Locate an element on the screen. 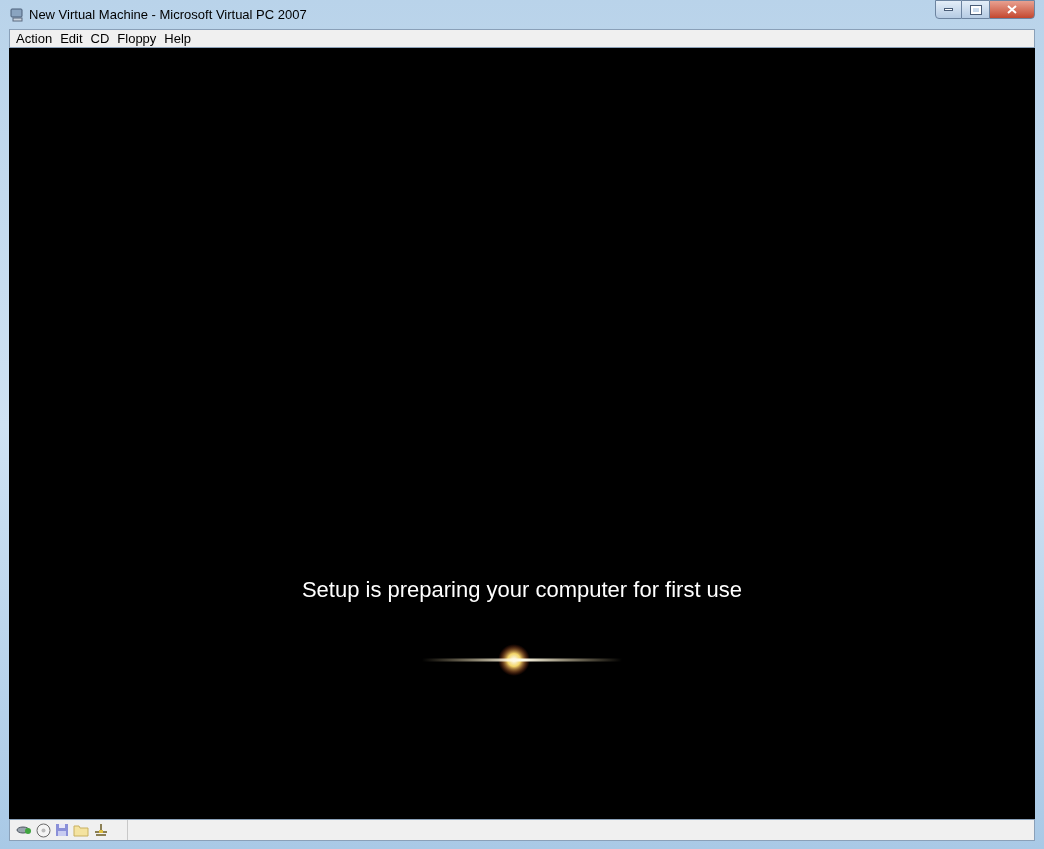 The image size is (1044, 849). close-icon is located at coordinates (1012, 9).